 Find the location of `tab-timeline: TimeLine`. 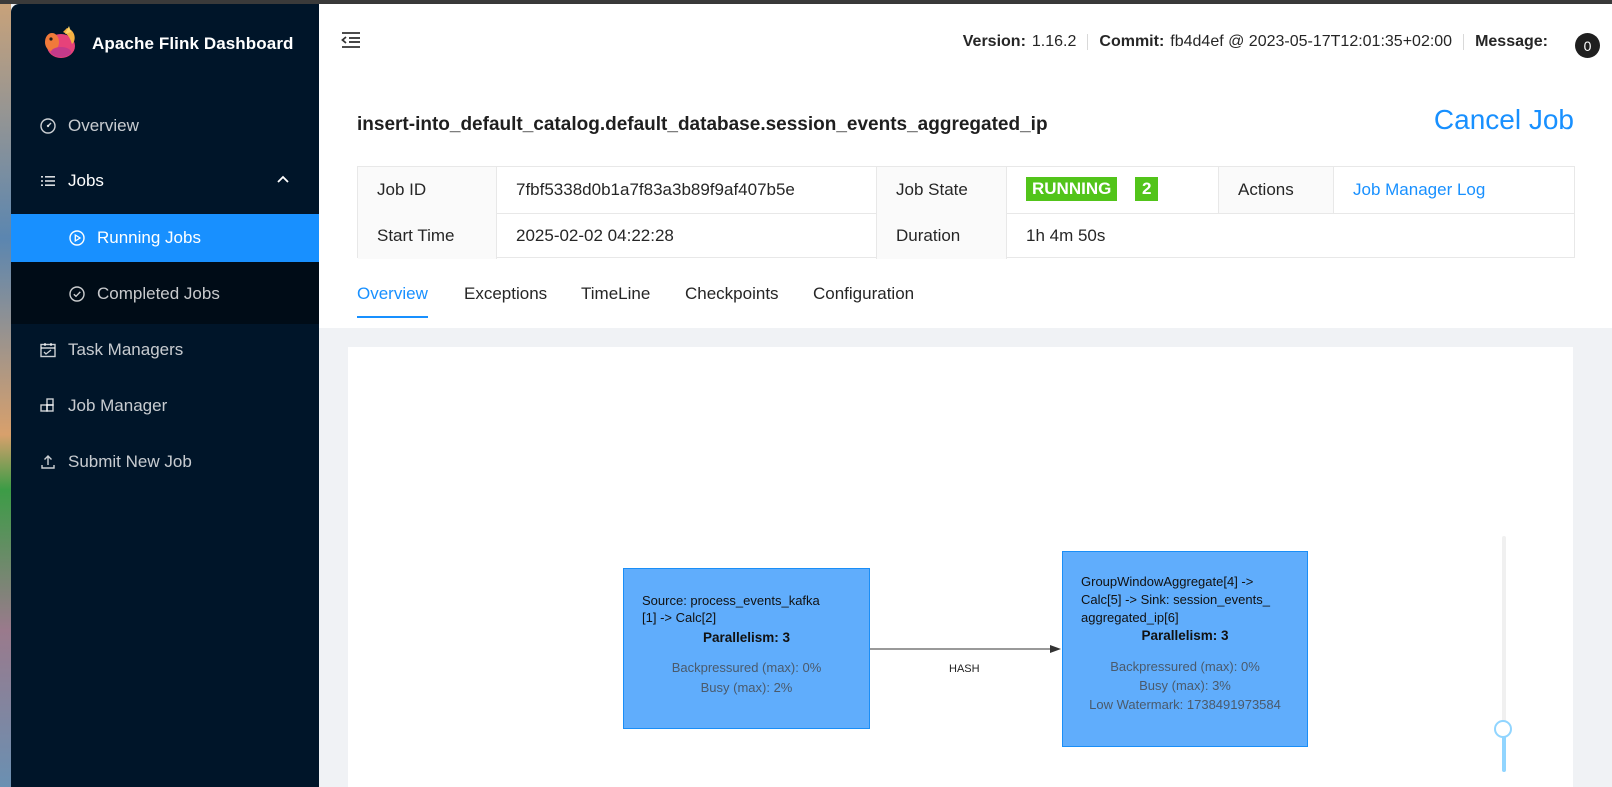

tab-timeline: TimeLine is located at coordinates (615, 294).